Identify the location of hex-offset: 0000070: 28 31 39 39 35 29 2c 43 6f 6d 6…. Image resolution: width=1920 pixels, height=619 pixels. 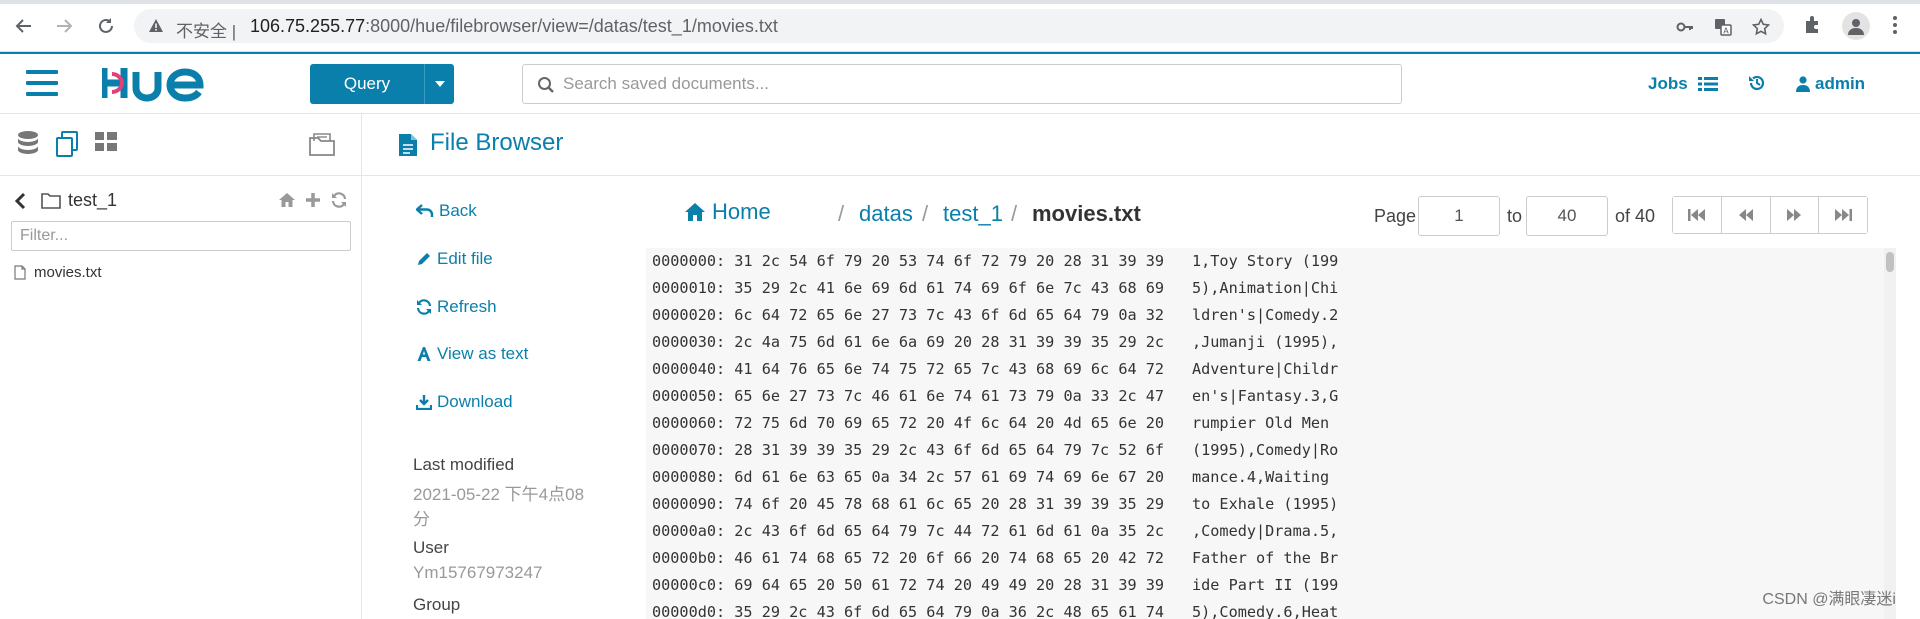
(908, 450).